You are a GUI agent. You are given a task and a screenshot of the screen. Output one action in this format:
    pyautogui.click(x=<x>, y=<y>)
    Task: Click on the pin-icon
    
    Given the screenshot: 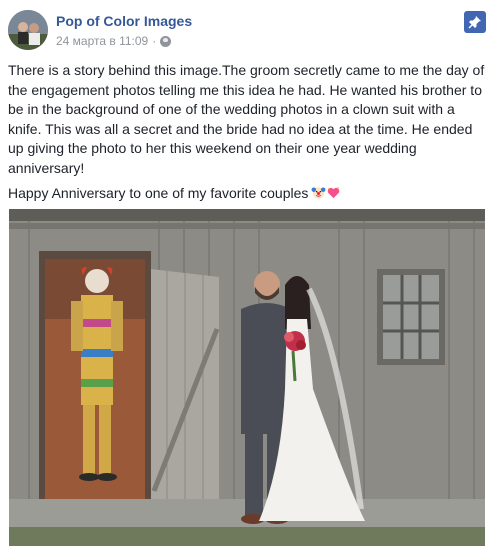 What is the action you would take?
    pyautogui.click(x=474, y=22)
    